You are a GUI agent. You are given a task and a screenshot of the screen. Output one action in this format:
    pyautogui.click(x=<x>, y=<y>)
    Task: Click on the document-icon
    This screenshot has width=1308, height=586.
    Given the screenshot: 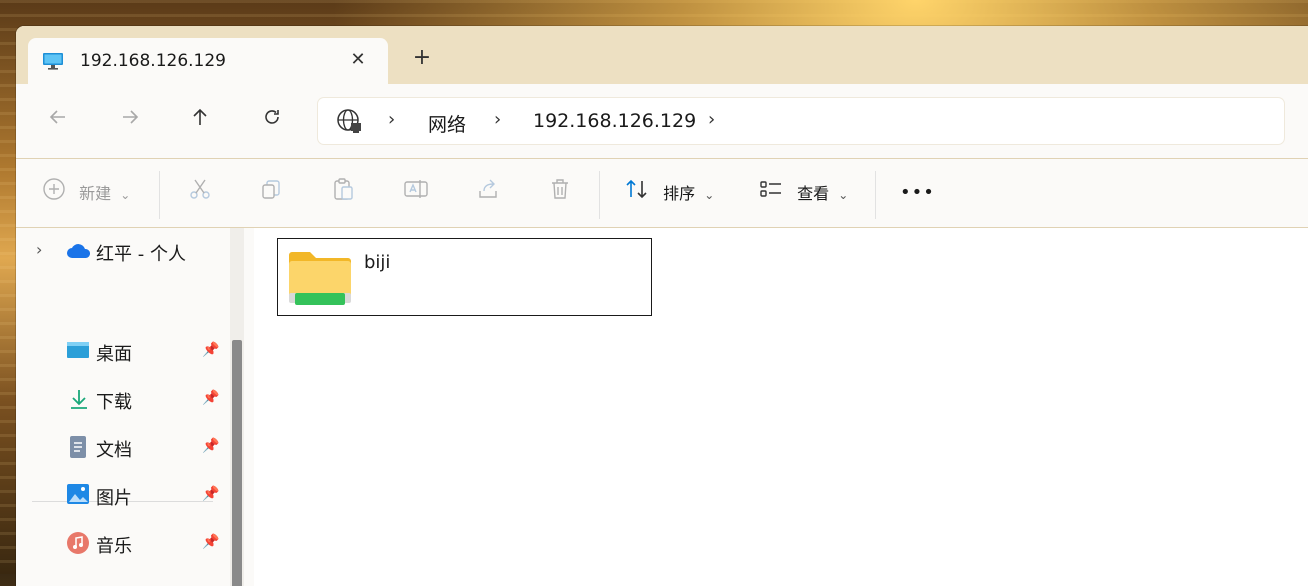 What is the action you would take?
    pyautogui.click(x=78, y=449)
    